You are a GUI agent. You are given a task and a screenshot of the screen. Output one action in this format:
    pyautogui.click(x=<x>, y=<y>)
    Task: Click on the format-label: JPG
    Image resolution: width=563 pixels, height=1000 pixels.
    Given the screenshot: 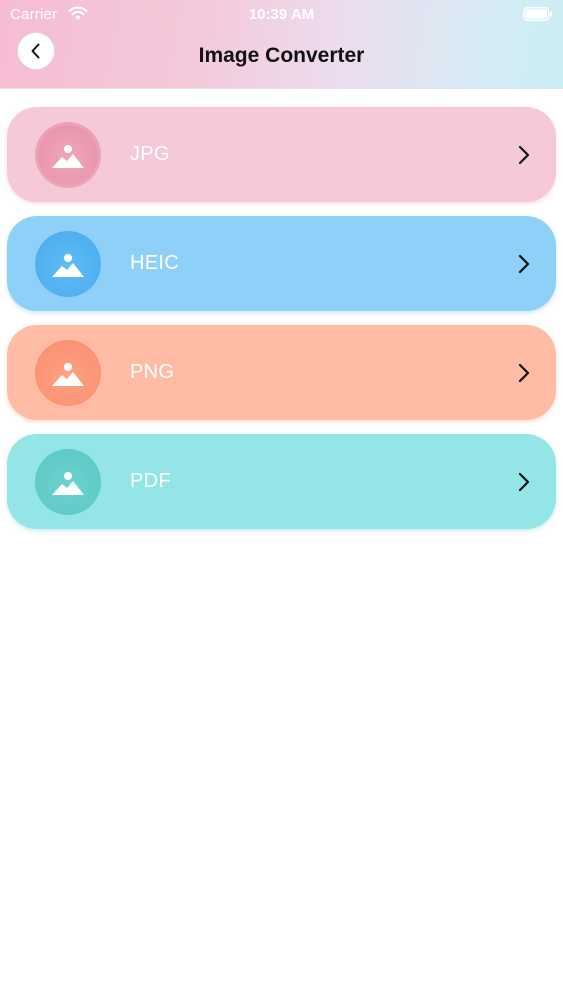 What is the action you would take?
    pyautogui.click(x=150, y=154)
    